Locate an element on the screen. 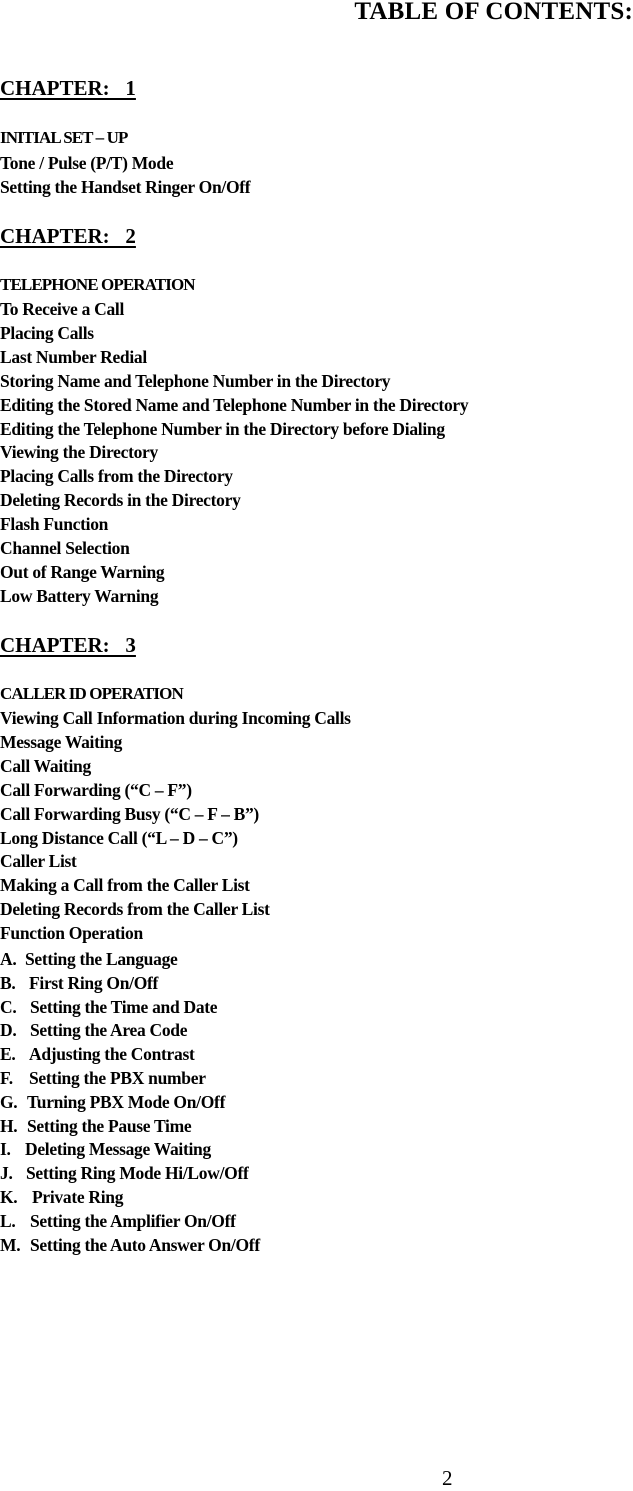 Image resolution: width=633 pixels, height=1491 pixels. function-item-label: Private Ring is located at coordinates (78, 1197).